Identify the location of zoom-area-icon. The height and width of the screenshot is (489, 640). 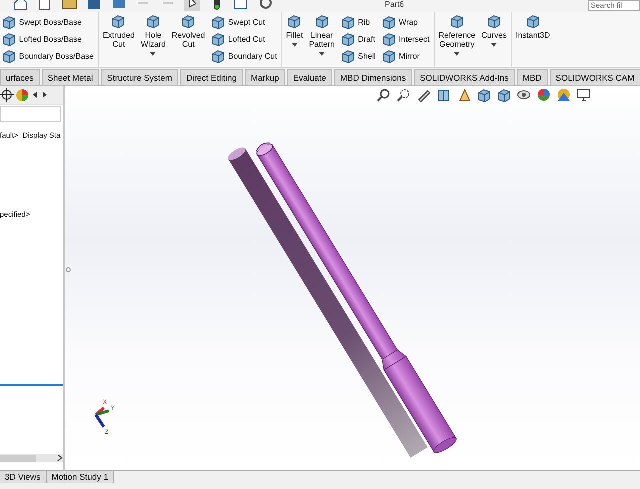
(404, 95).